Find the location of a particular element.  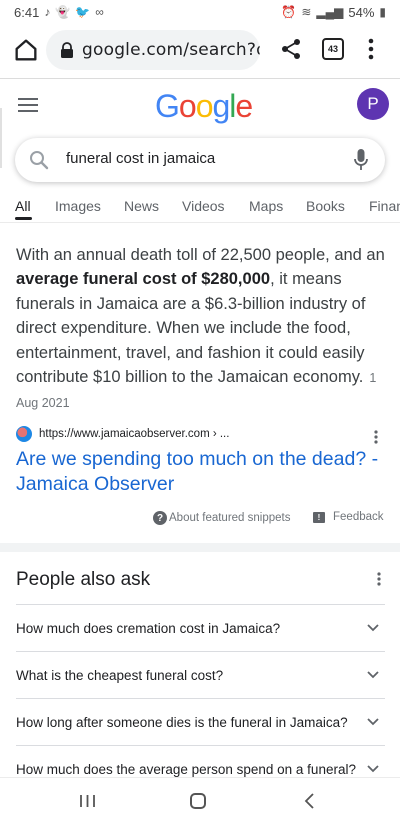

section-divider is located at coordinates (200, 547).